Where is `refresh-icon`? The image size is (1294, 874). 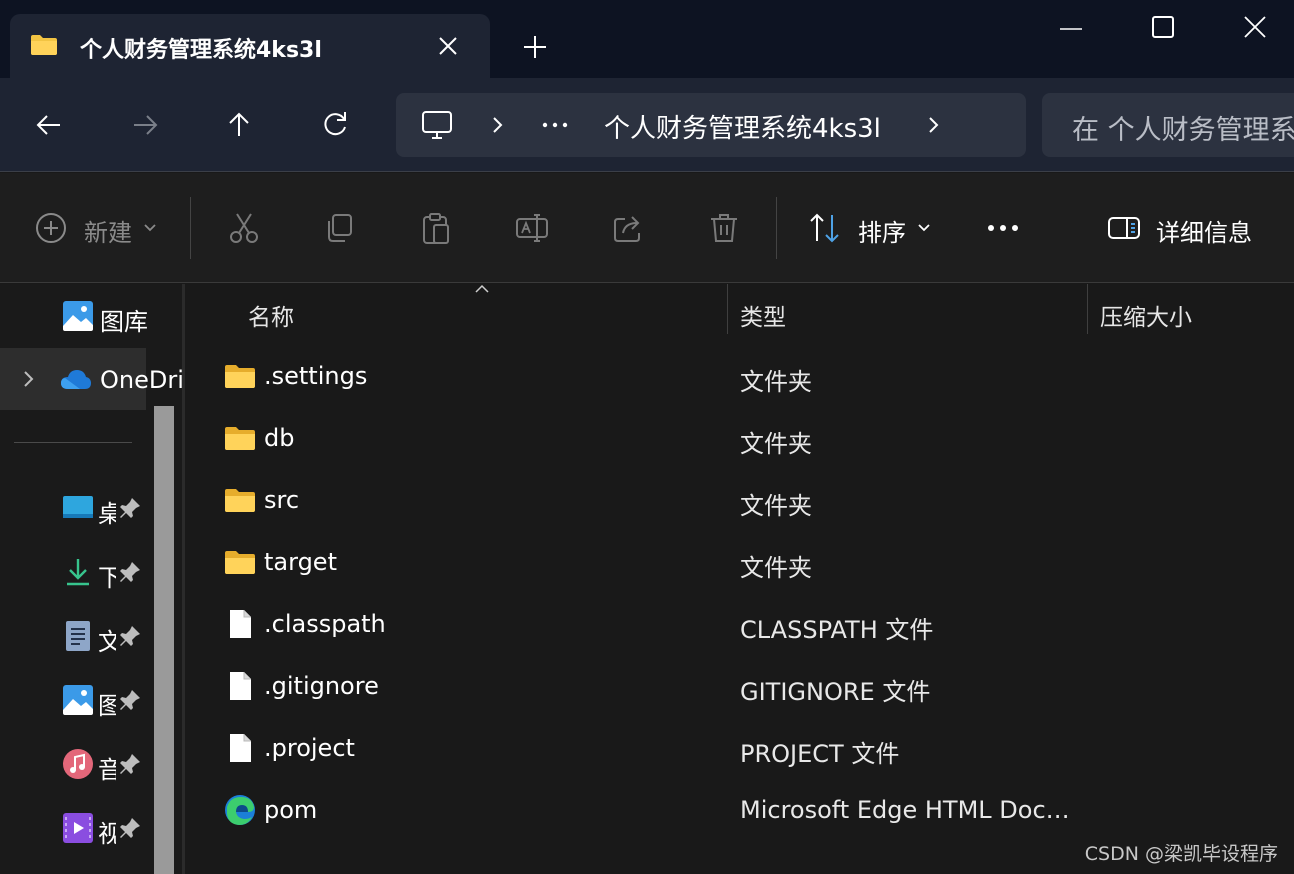
refresh-icon is located at coordinates (335, 125).